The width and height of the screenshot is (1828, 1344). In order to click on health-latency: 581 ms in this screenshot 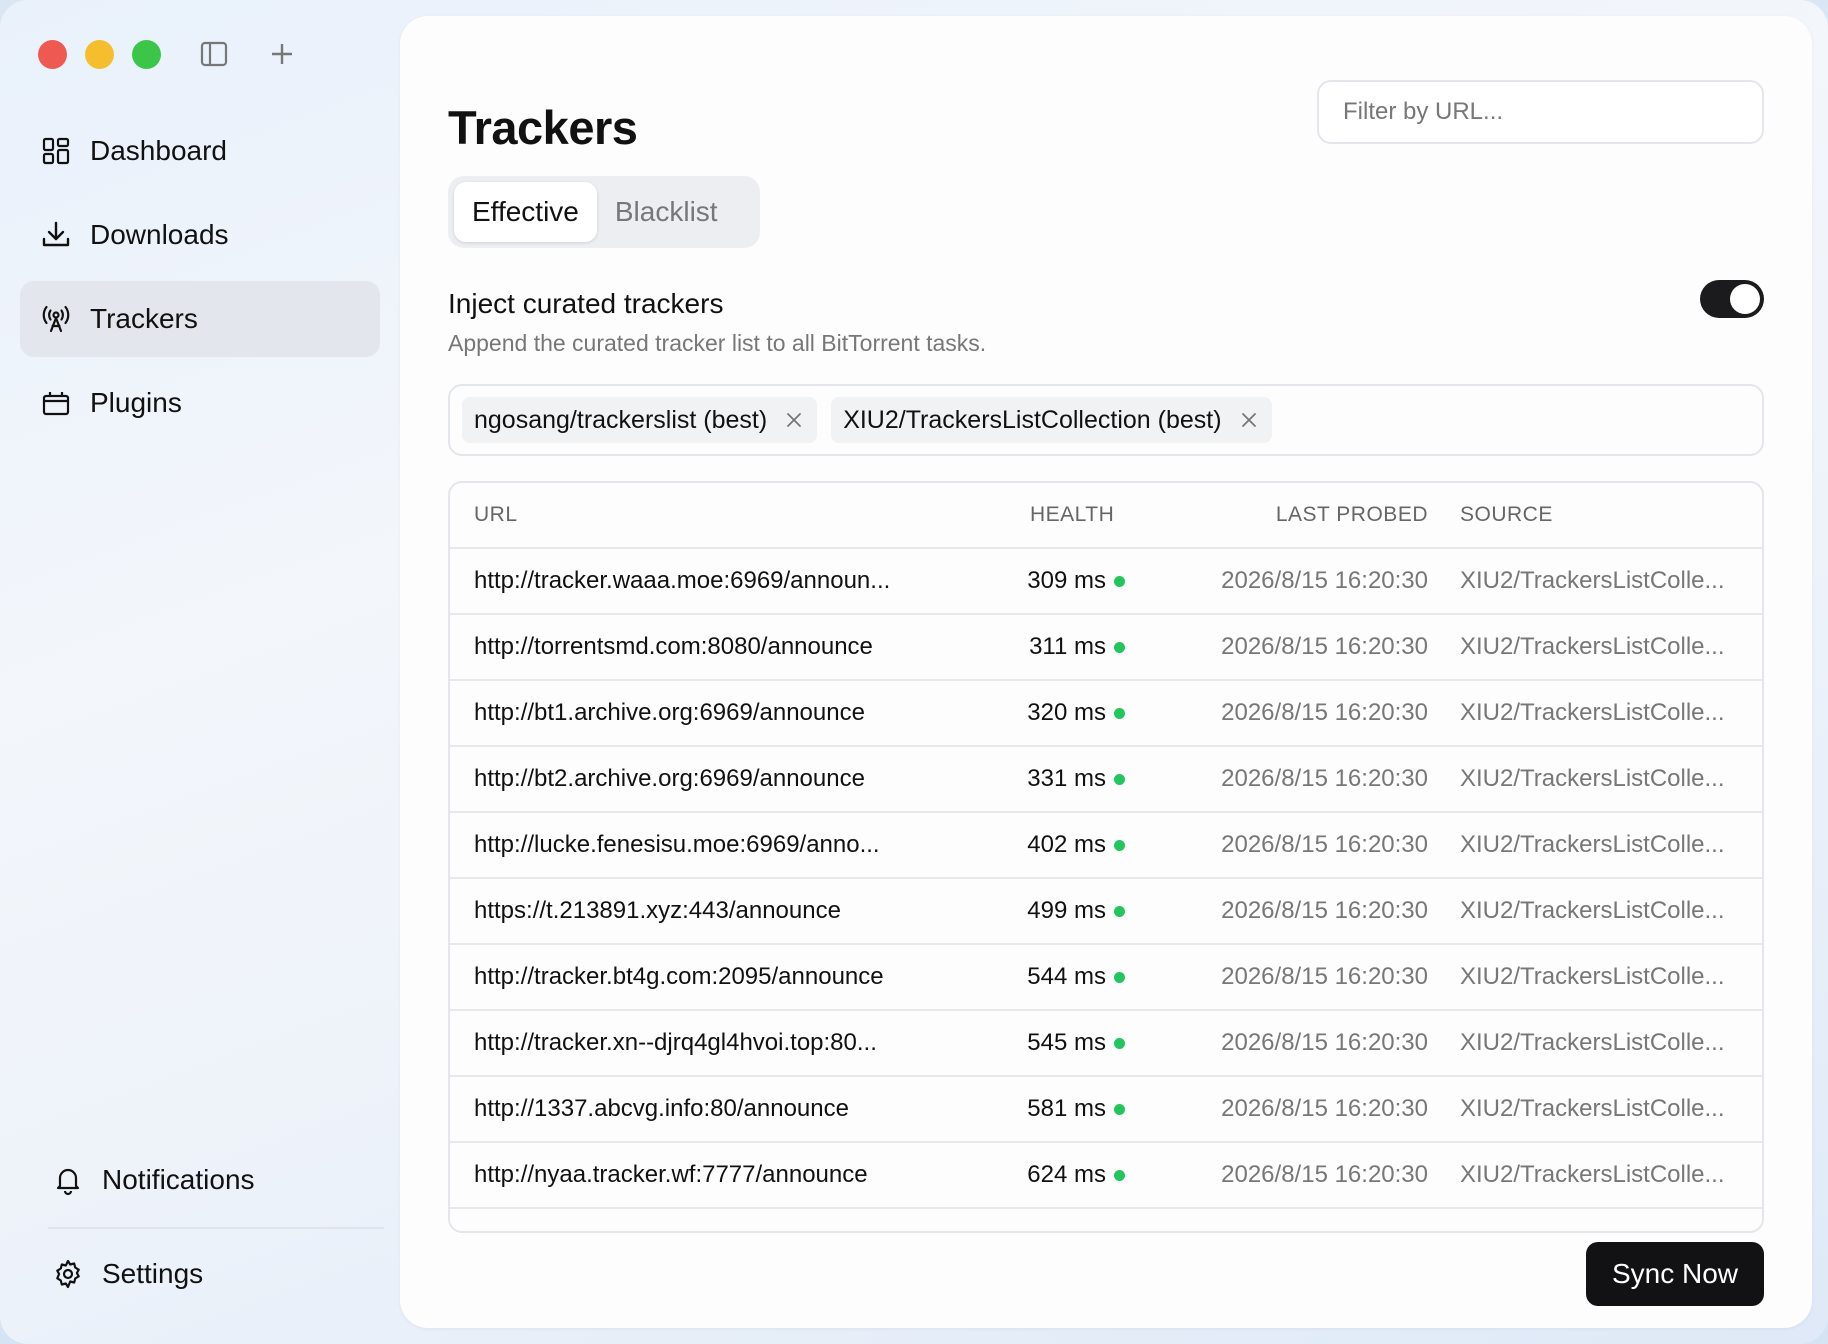, I will do `click(1066, 1108)`.